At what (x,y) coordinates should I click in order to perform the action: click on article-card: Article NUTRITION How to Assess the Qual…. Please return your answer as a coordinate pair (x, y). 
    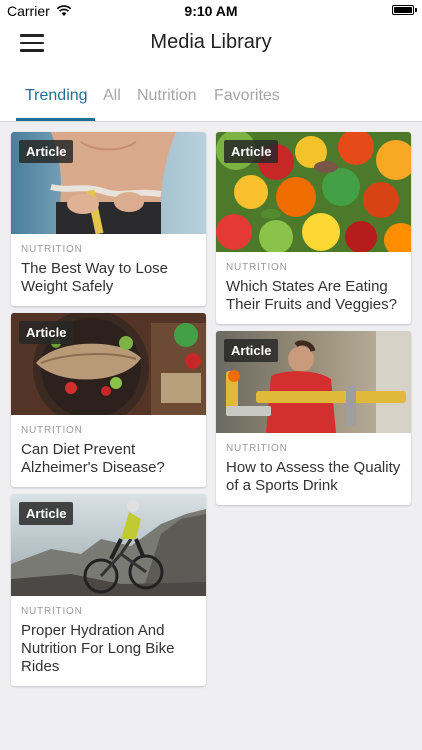
    Looking at the image, I should click on (313, 418).